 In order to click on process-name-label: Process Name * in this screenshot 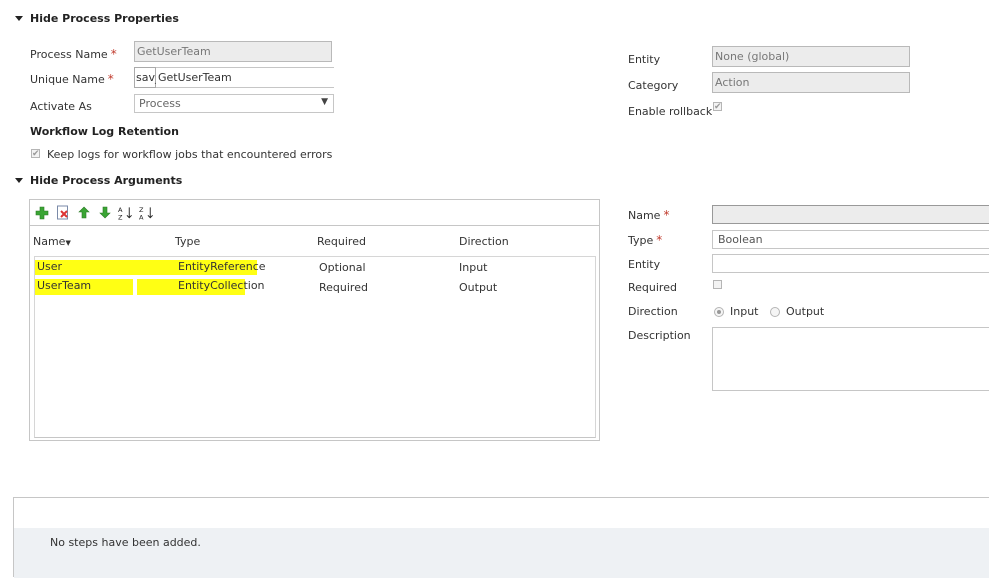, I will do `click(73, 54)`.